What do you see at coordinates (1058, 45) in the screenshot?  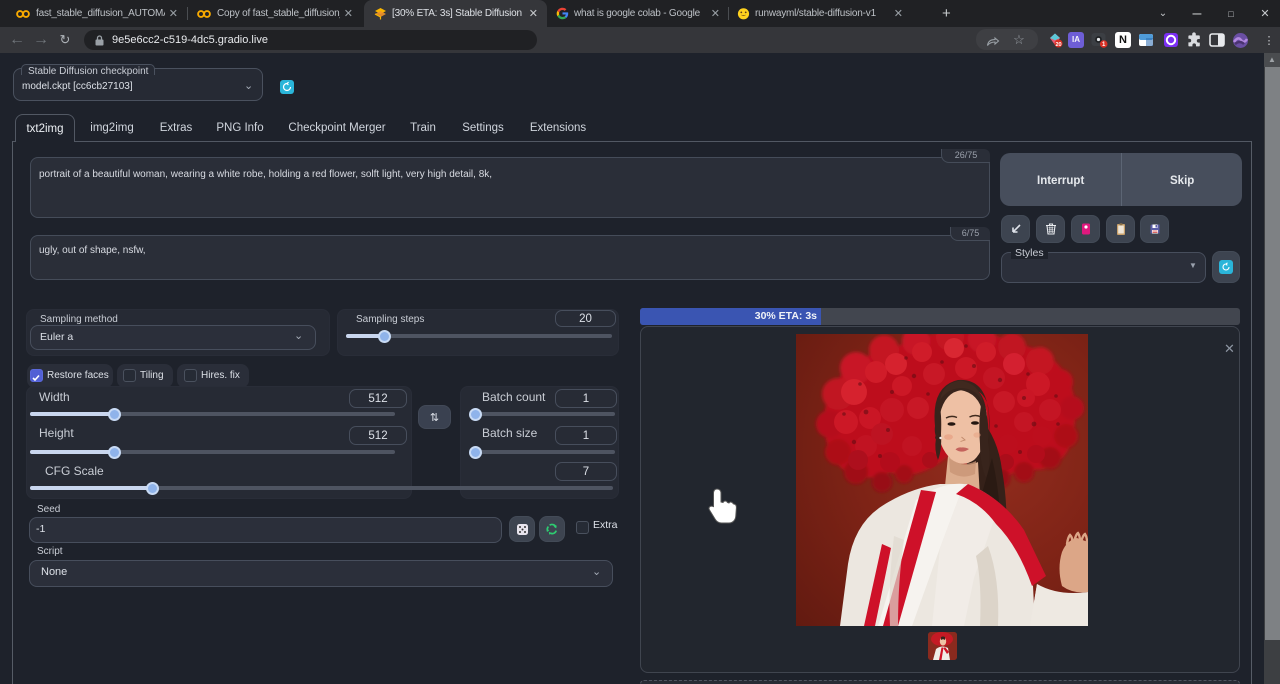 I see `svg-text: 20` at bounding box center [1058, 45].